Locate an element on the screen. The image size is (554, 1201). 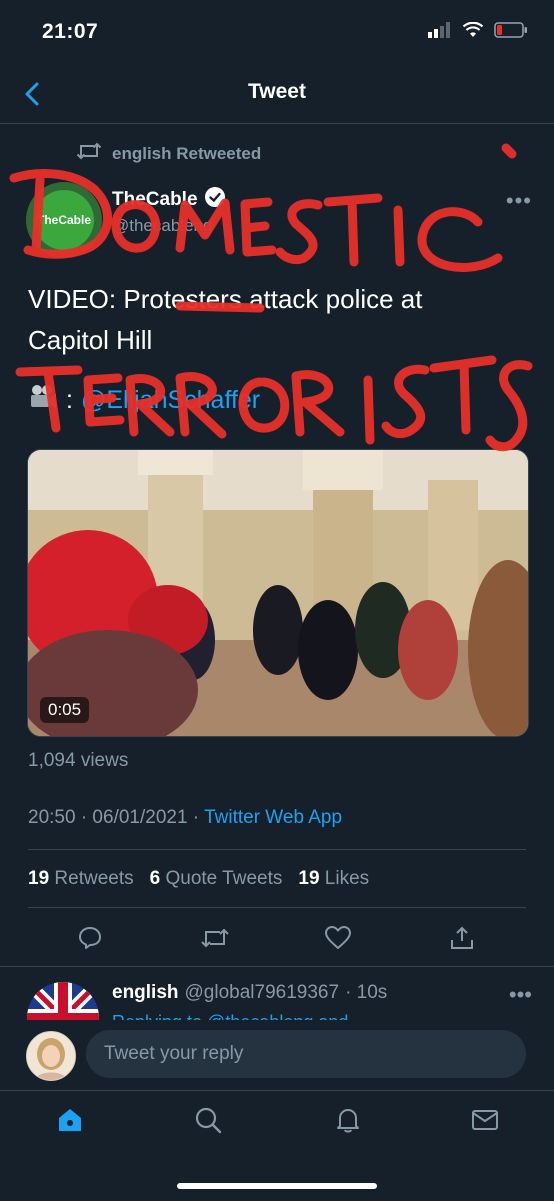
tweet-text-line-2: Capitol Hill is located at coordinates (90, 340).